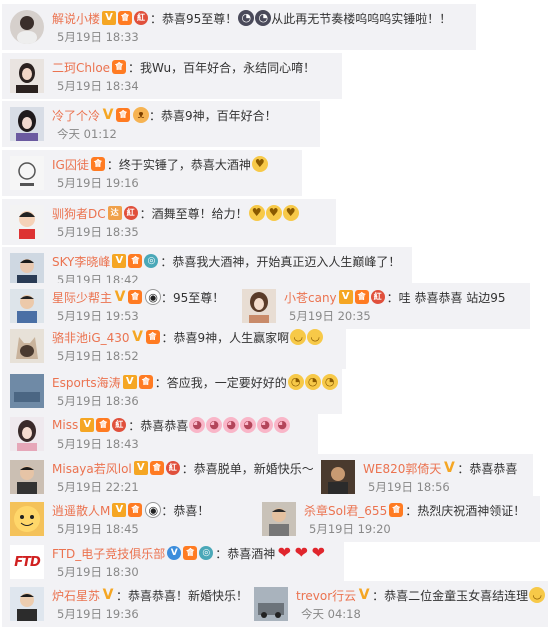 Image resolution: width=550 pixels, height=628 pixels. Describe the element at coordinates (263, 18) in the screenshot. I see `crying-emoji-icon: ◔` at that location.